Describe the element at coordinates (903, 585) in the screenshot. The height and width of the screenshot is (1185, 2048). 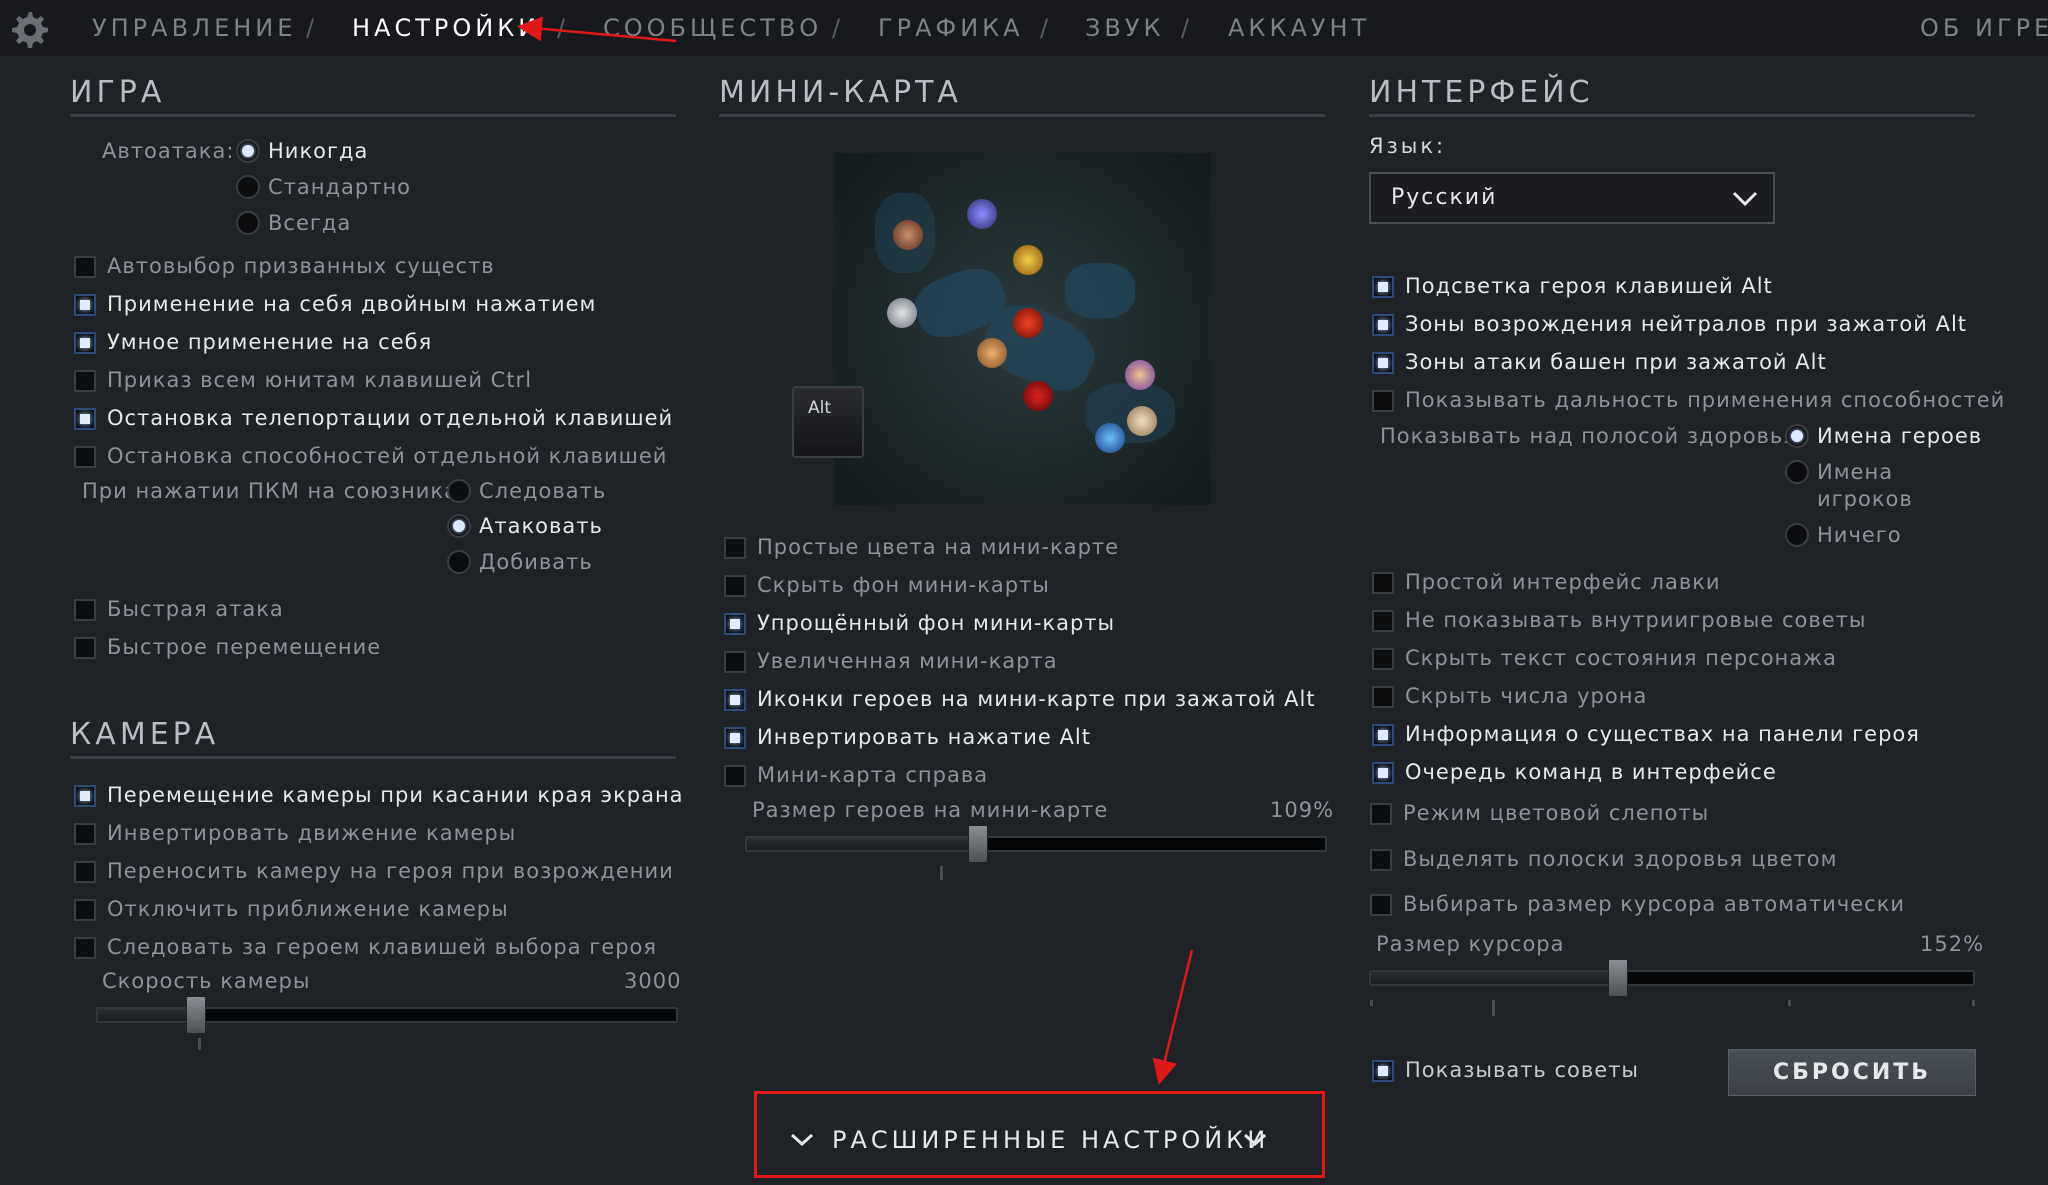
I see `checkbox-label: Скрыть фон мини-карты` at that location.